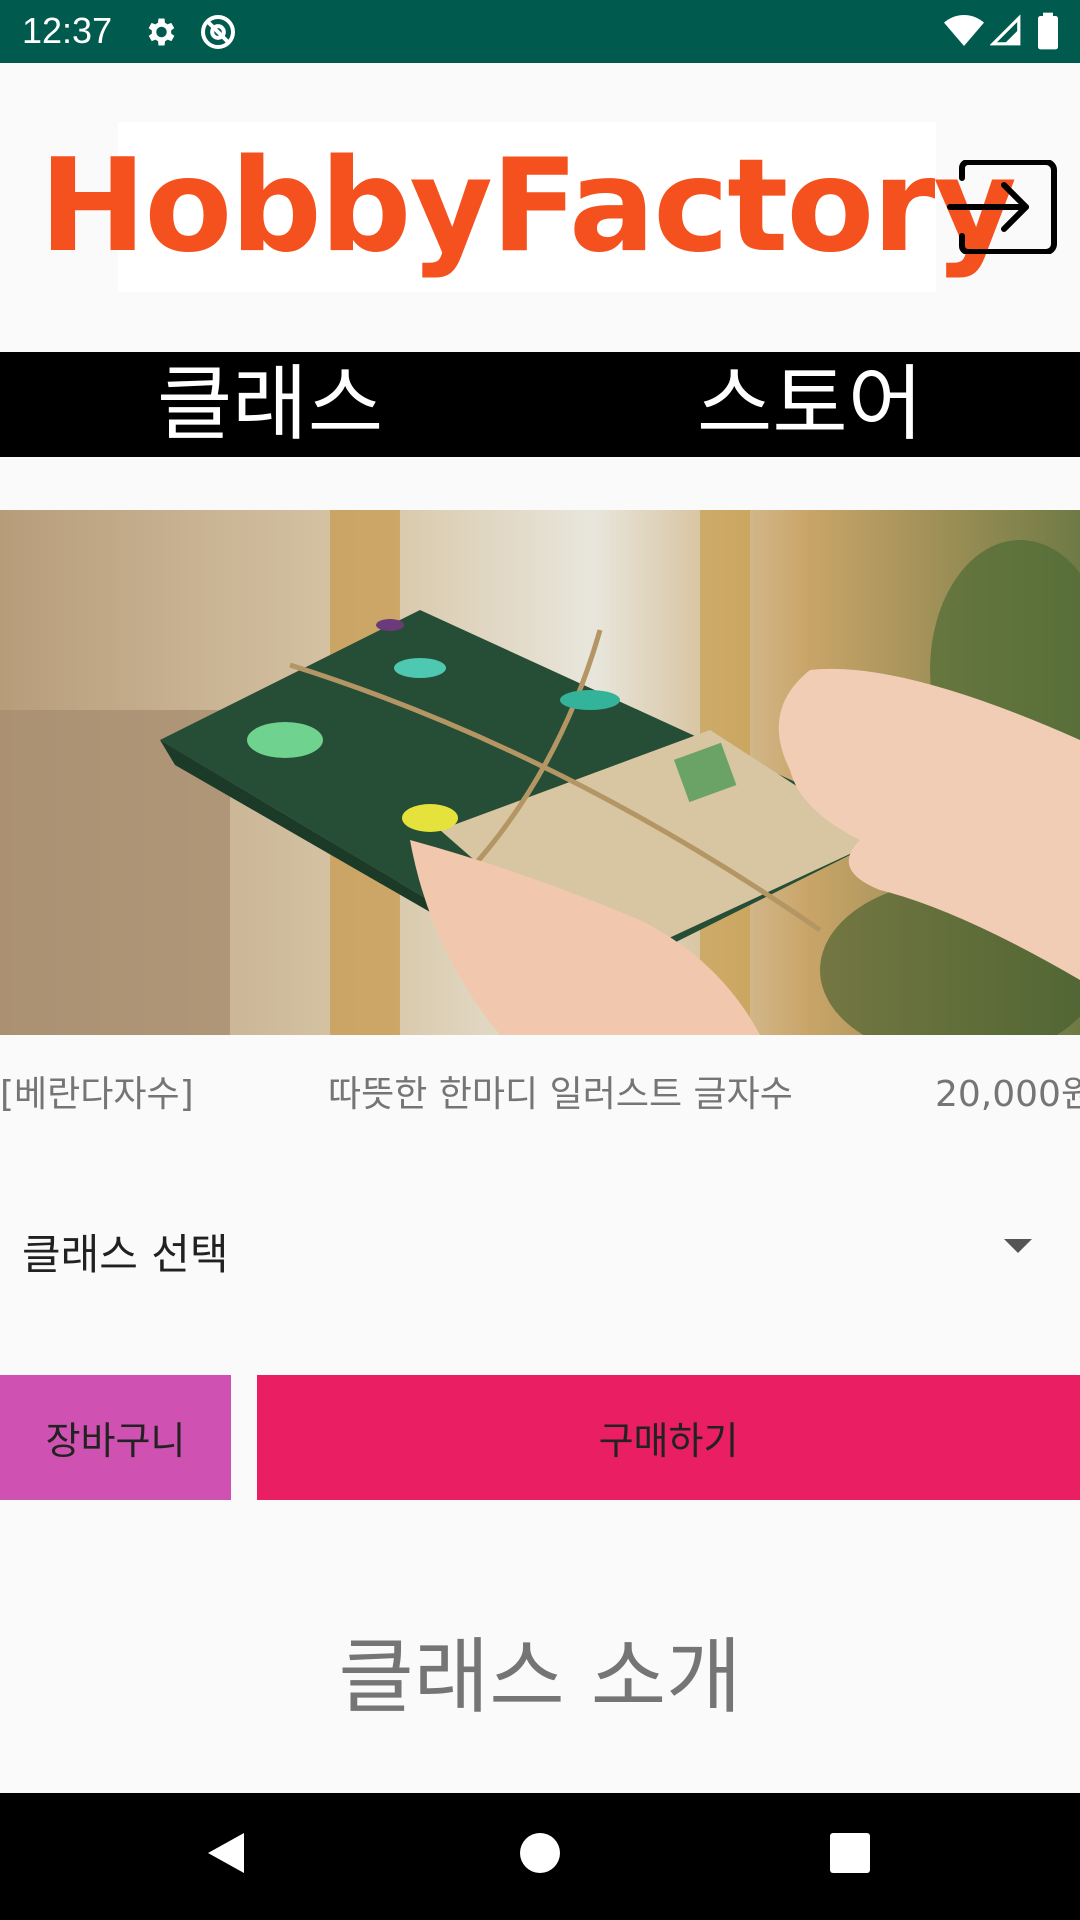  What do you see at coordinates (1018, 1246) in the screenshot?
I see `dropdown-arrow-icon` at bounding box center [1018, 1246].